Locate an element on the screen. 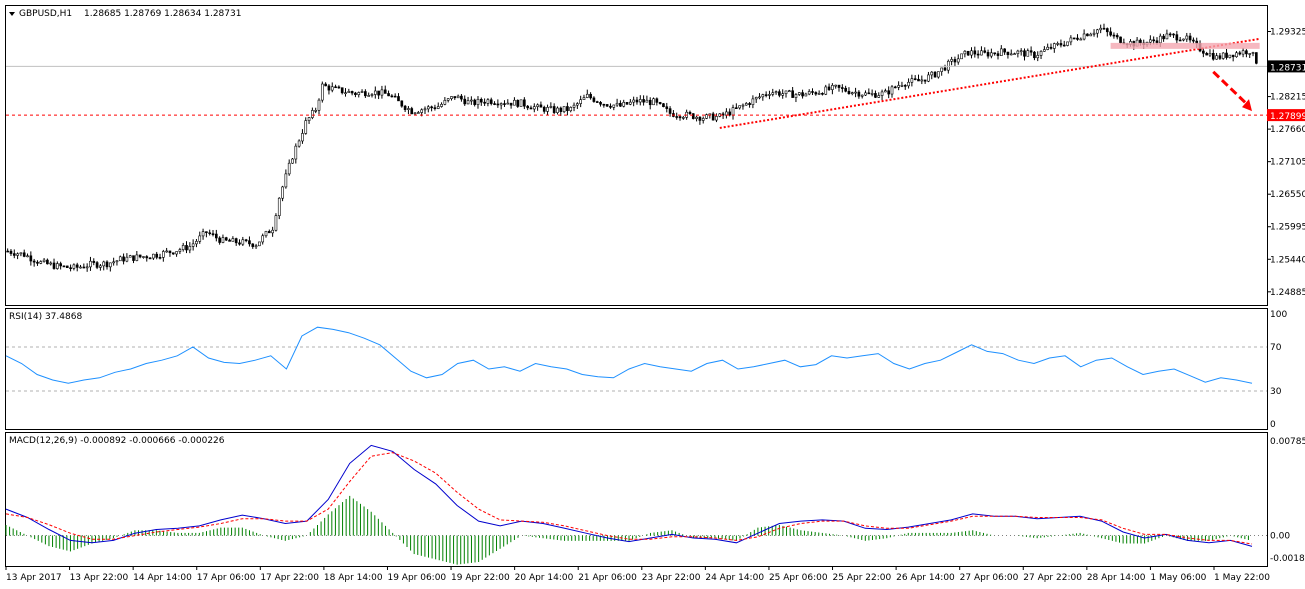 The width and height of the screenshot is (1305, 589). x-tick-label: 14 Apr 14:00 is located at coordinates (162, 578).